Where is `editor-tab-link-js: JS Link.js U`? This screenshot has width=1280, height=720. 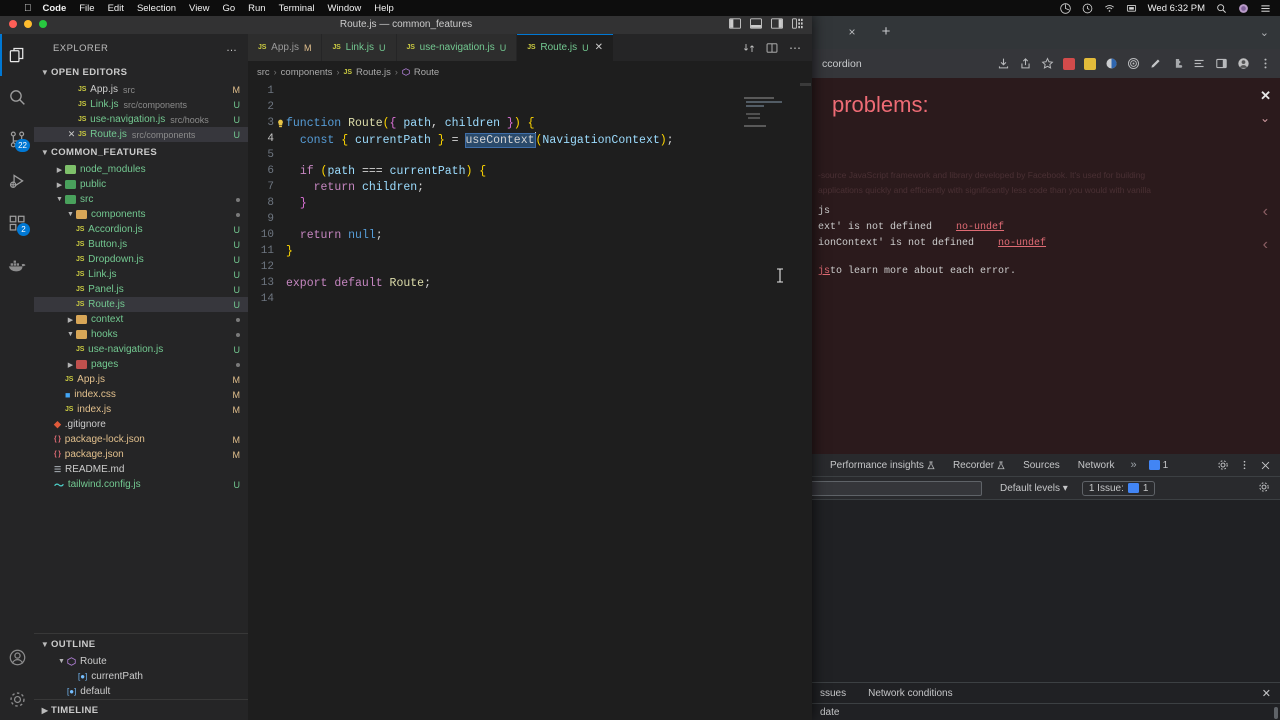
editor-tab-link-js: JS Link.js U is located at coordinates (359, 47).